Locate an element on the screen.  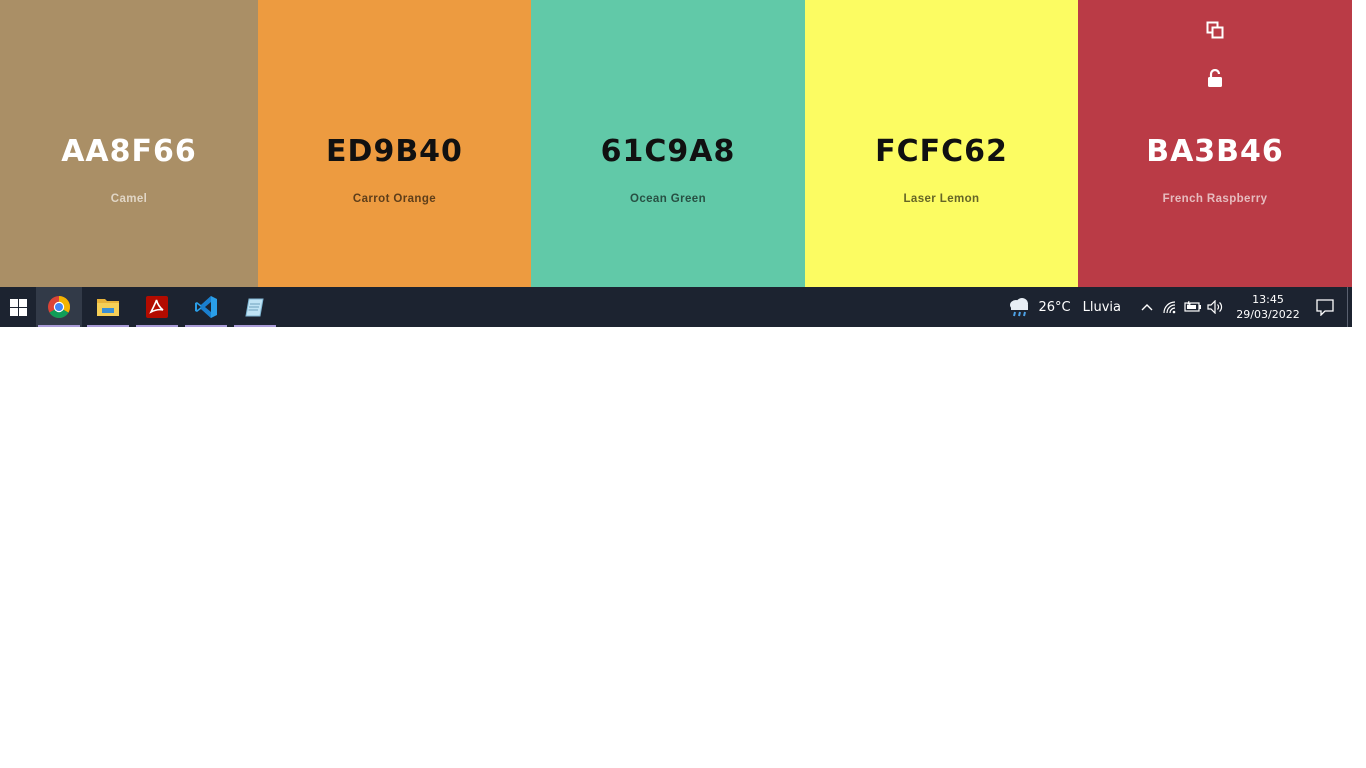
swatch-color-name: French Raspberry is located at coordinates (1215, 199).